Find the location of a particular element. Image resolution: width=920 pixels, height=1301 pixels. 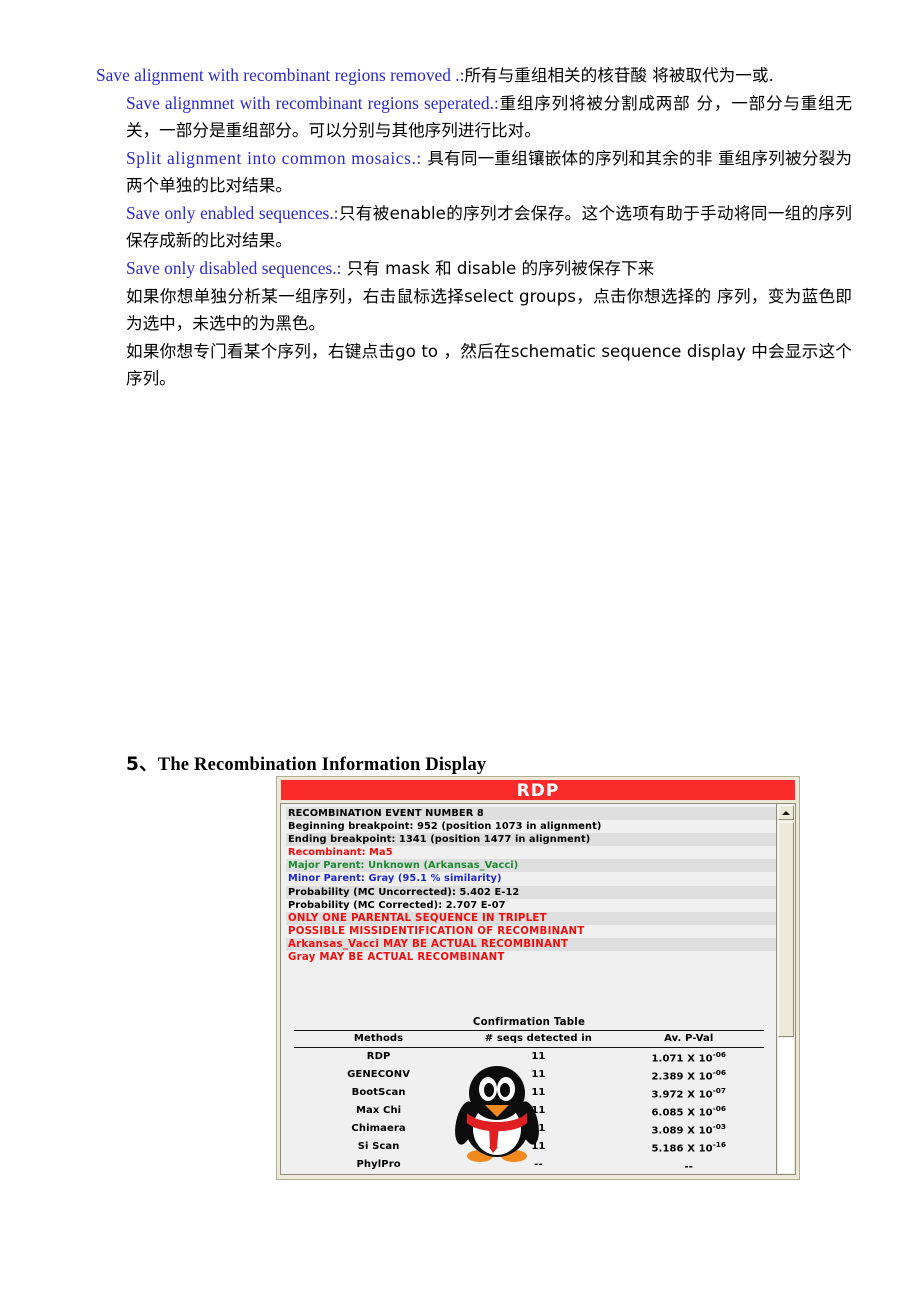

rdp-title-bar: RDP is located at coordinates (538, 790).